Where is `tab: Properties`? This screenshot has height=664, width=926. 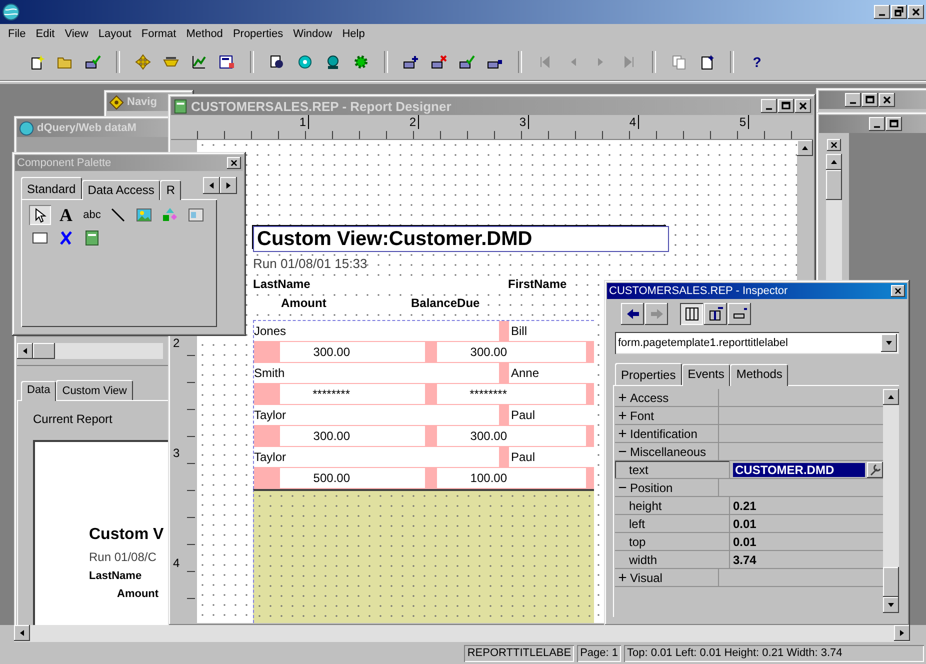 tab: Properties is located at coordinates (648, 374).